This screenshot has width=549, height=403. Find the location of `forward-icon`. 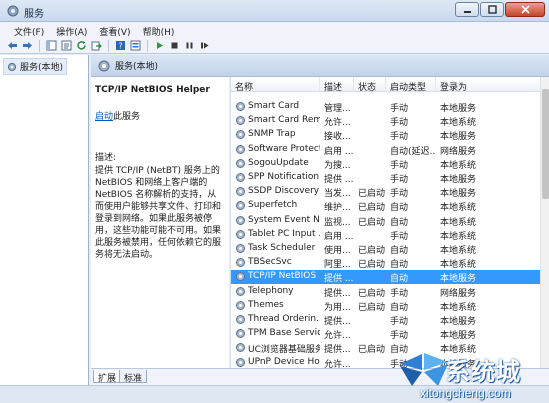

forward-icon is located at coordinates (27, 45).